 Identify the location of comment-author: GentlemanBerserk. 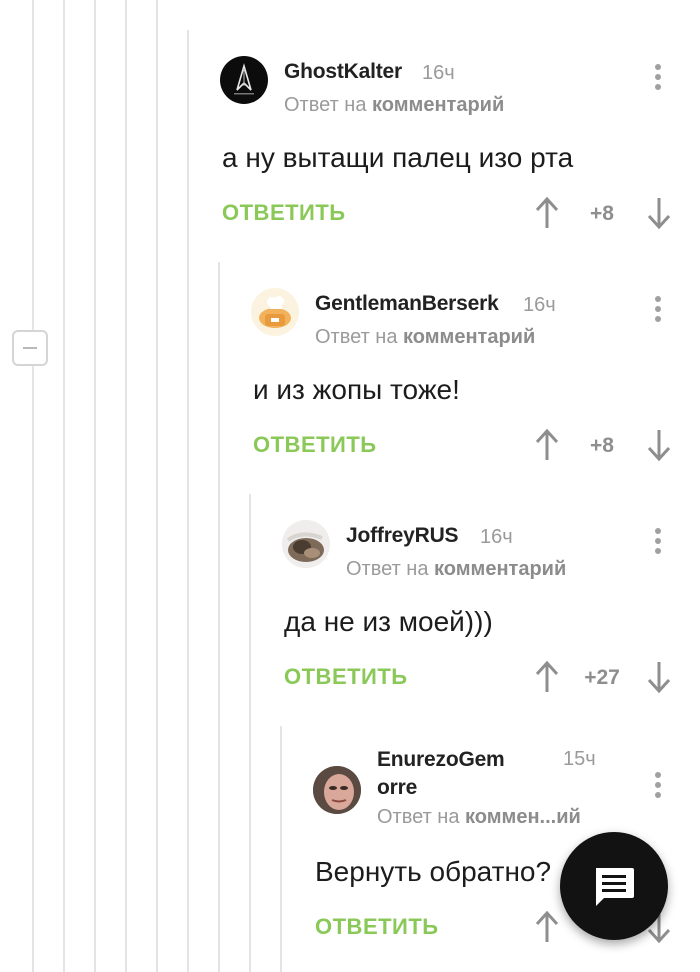
(407, 304).